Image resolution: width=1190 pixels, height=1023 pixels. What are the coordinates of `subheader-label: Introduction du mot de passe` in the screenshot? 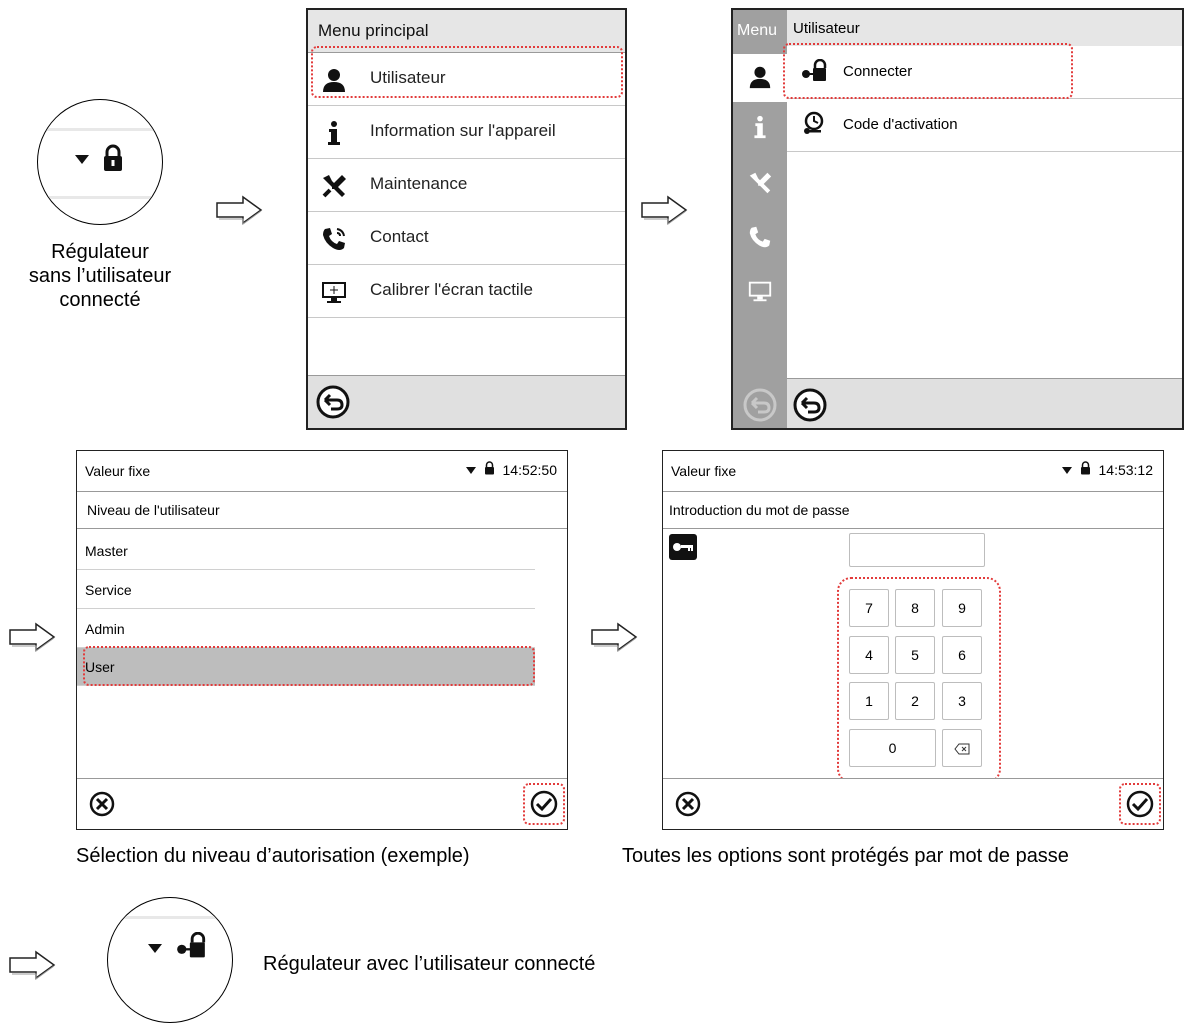 It's located at (759, 510).